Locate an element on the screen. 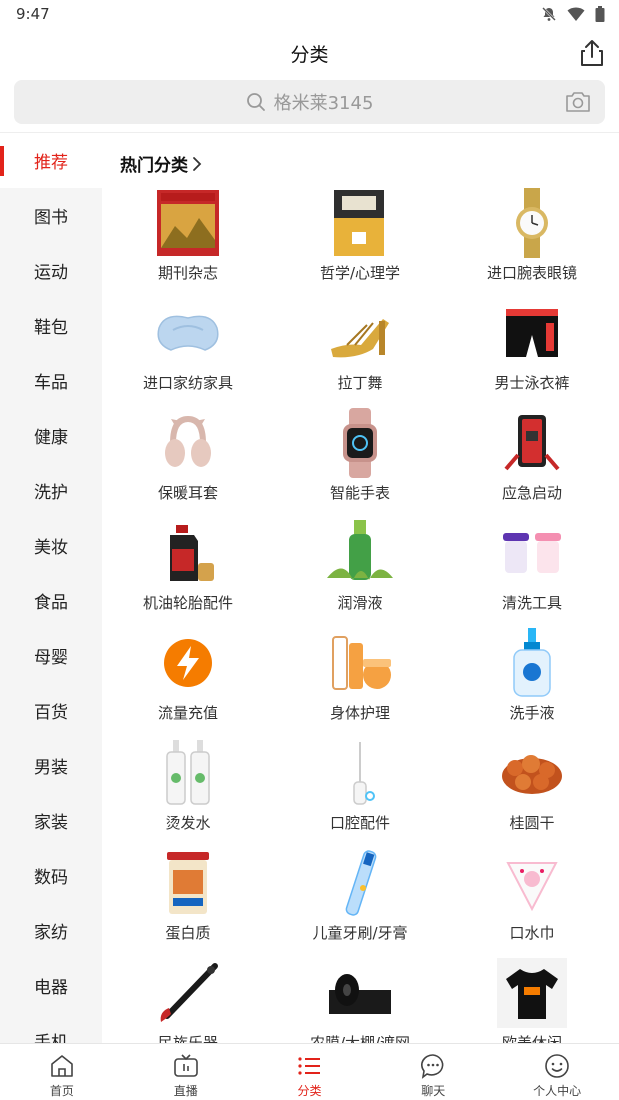  category-item: 农膜/大棚/遮网 is located at coordinates (360, 1000).